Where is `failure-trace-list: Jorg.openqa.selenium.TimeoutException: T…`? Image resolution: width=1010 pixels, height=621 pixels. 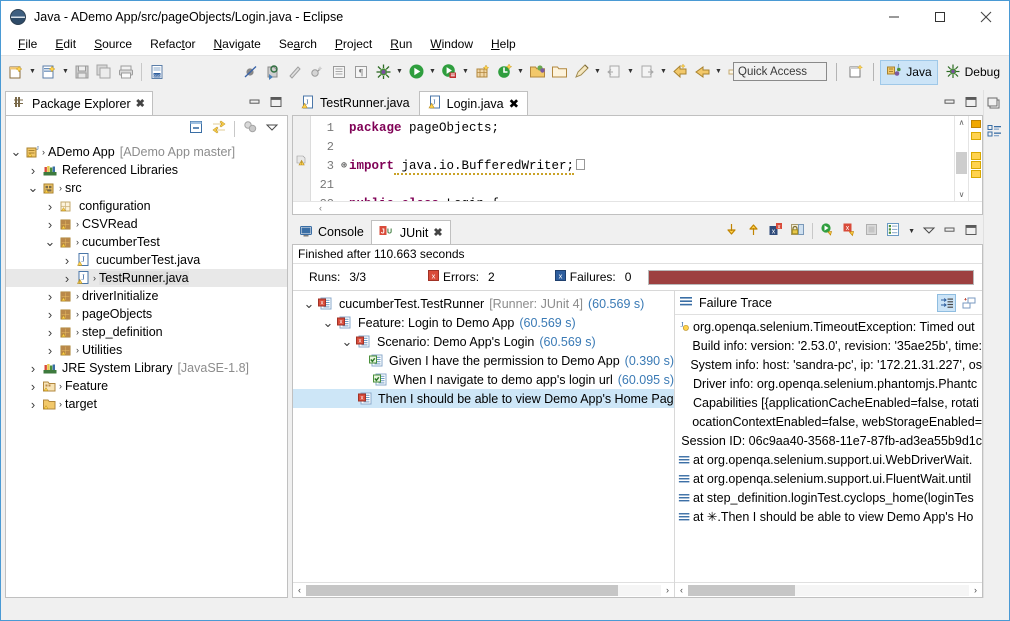 failure-trace-list: Jorg.openqa.selenium.TimeoutException: T… is located at coordinates (828, 448).